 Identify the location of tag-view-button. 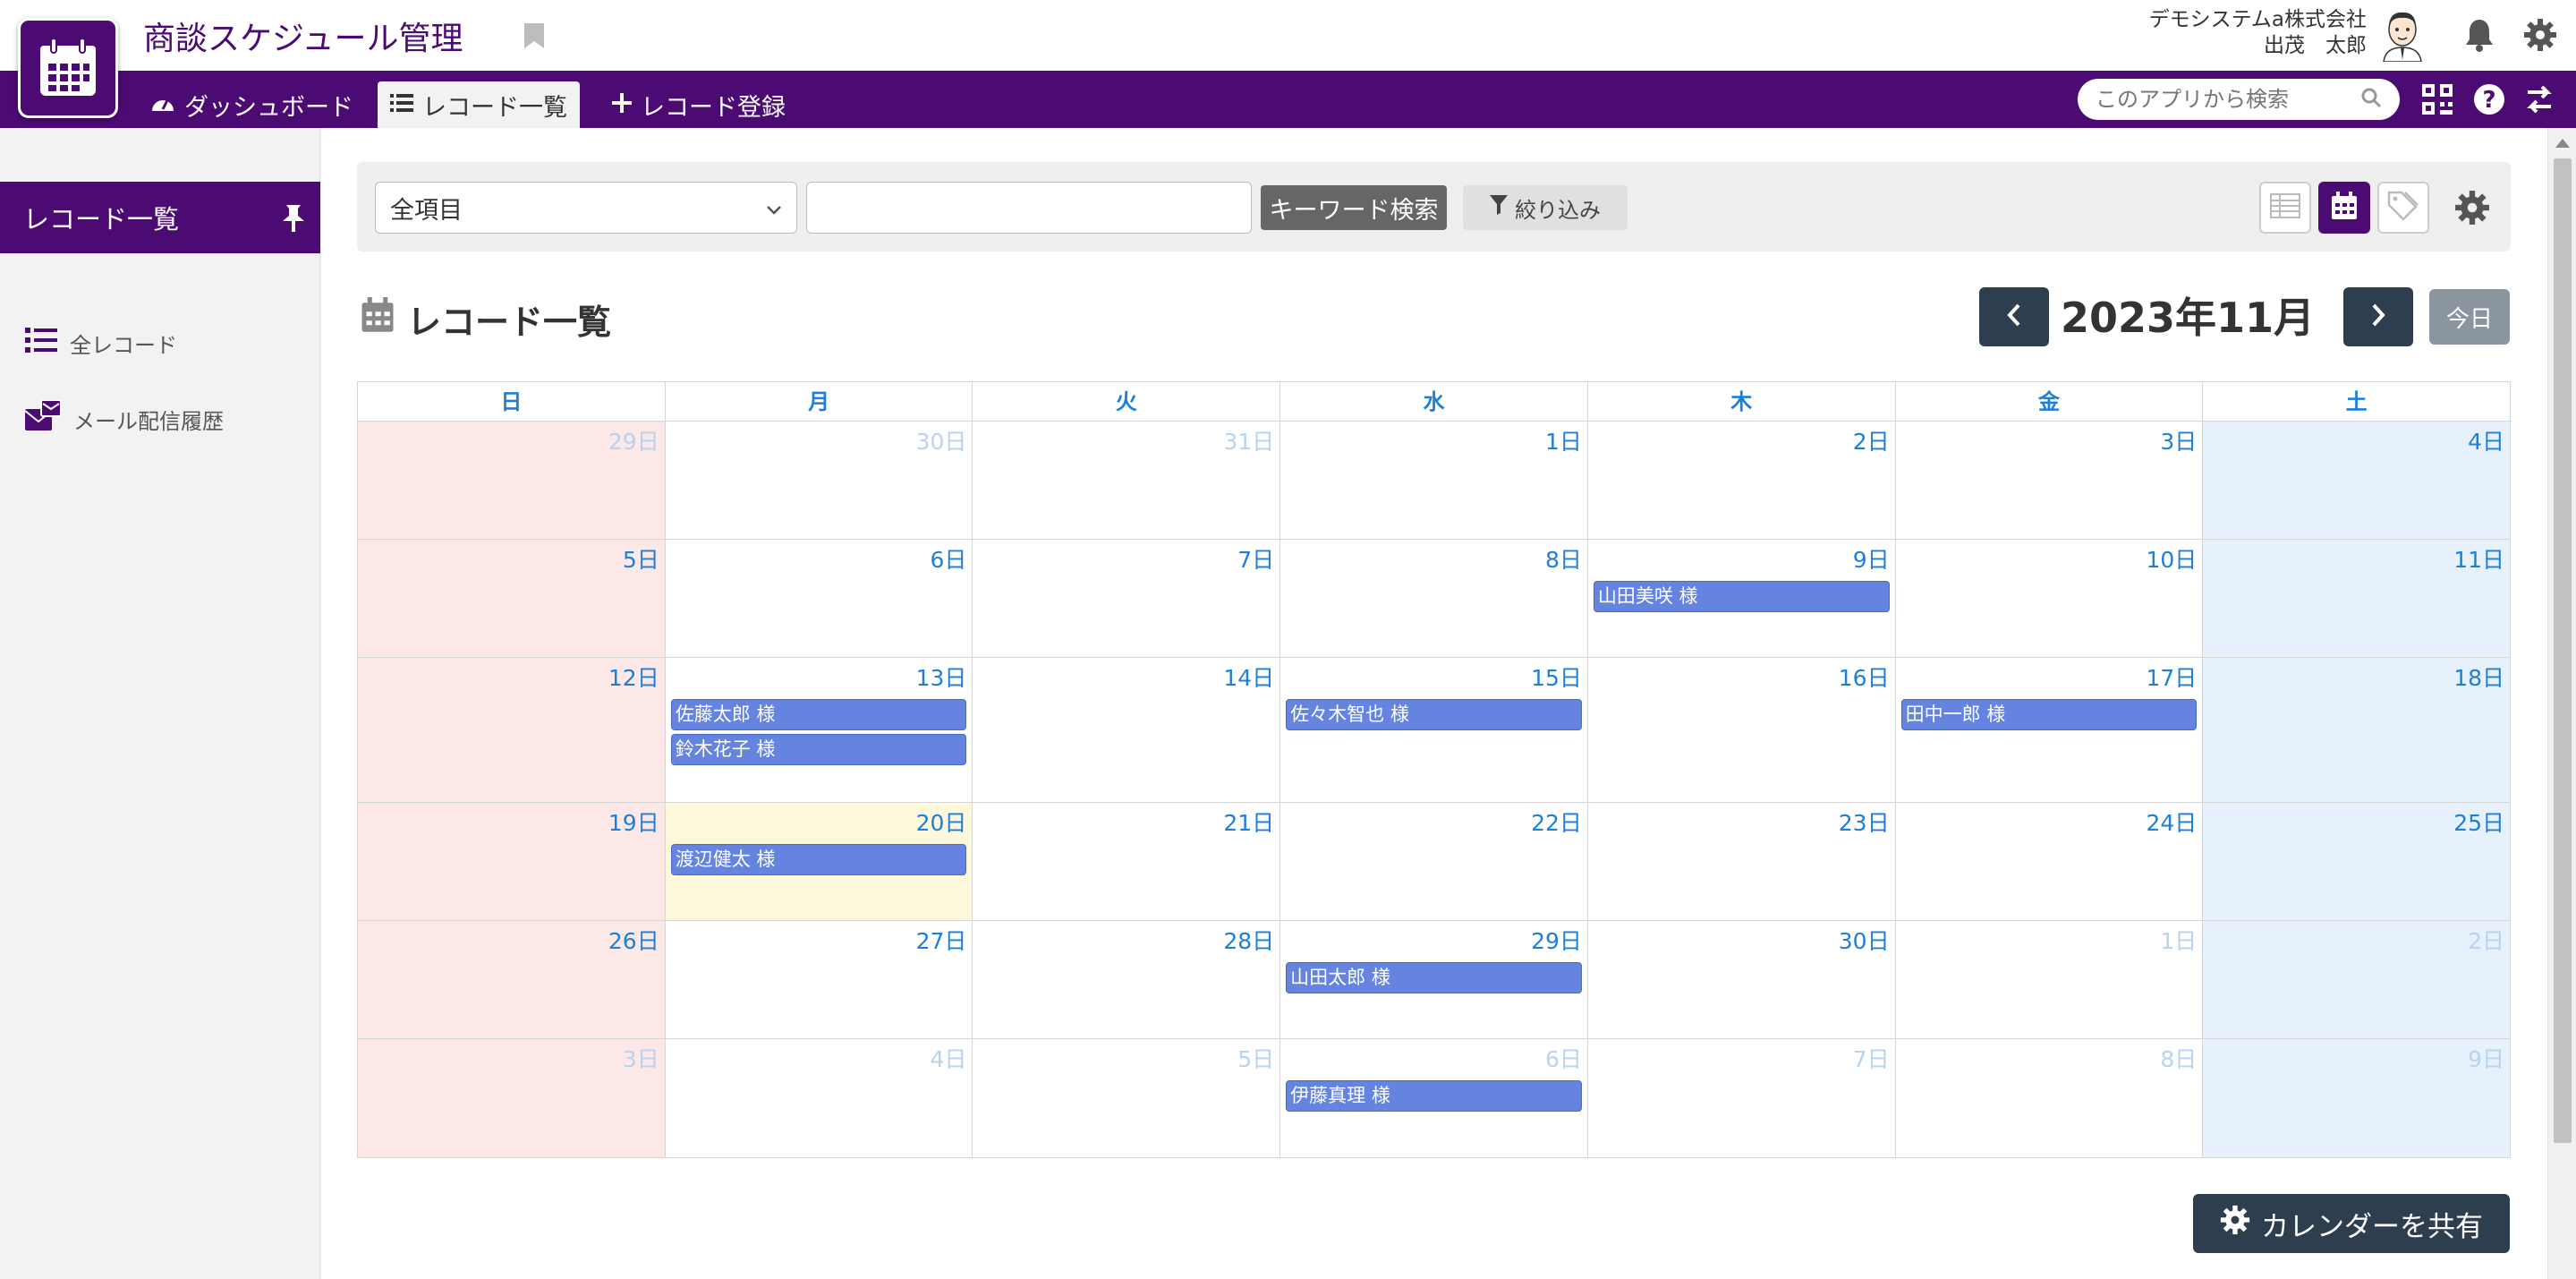
(2403, 208).